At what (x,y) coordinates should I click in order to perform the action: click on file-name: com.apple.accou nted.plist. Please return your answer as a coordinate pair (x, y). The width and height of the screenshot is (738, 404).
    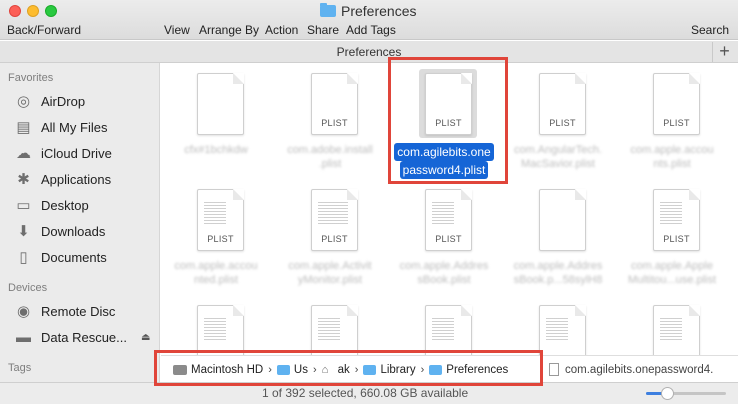
    Looking at the image, I should click on (216, 273).